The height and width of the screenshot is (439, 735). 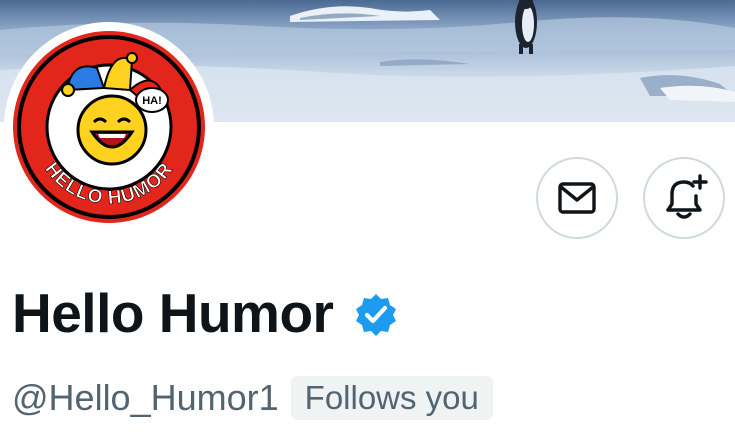 I want to click on hello-humor-logo: HA! HELLO HUMOR, so click(x=109, y=127).